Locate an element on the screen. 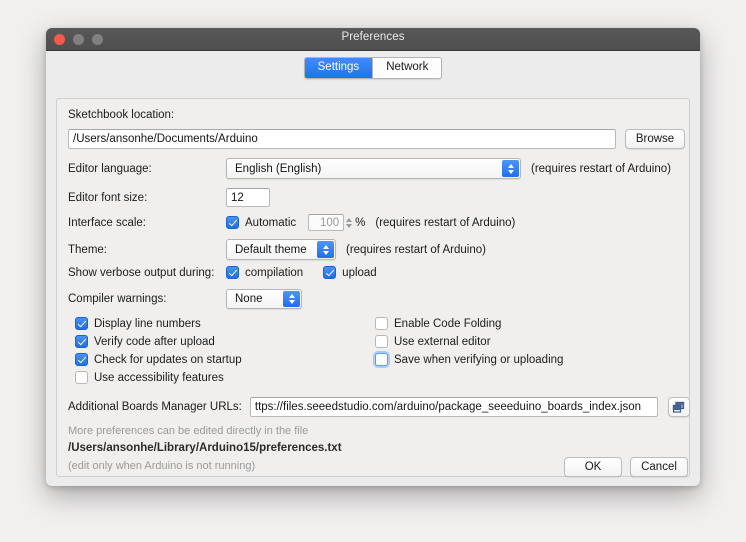 The height and width of the screenshot is (542, 746). check-for-updates-checkbox: Check for updates on startup is located at coordinates (158, 359).